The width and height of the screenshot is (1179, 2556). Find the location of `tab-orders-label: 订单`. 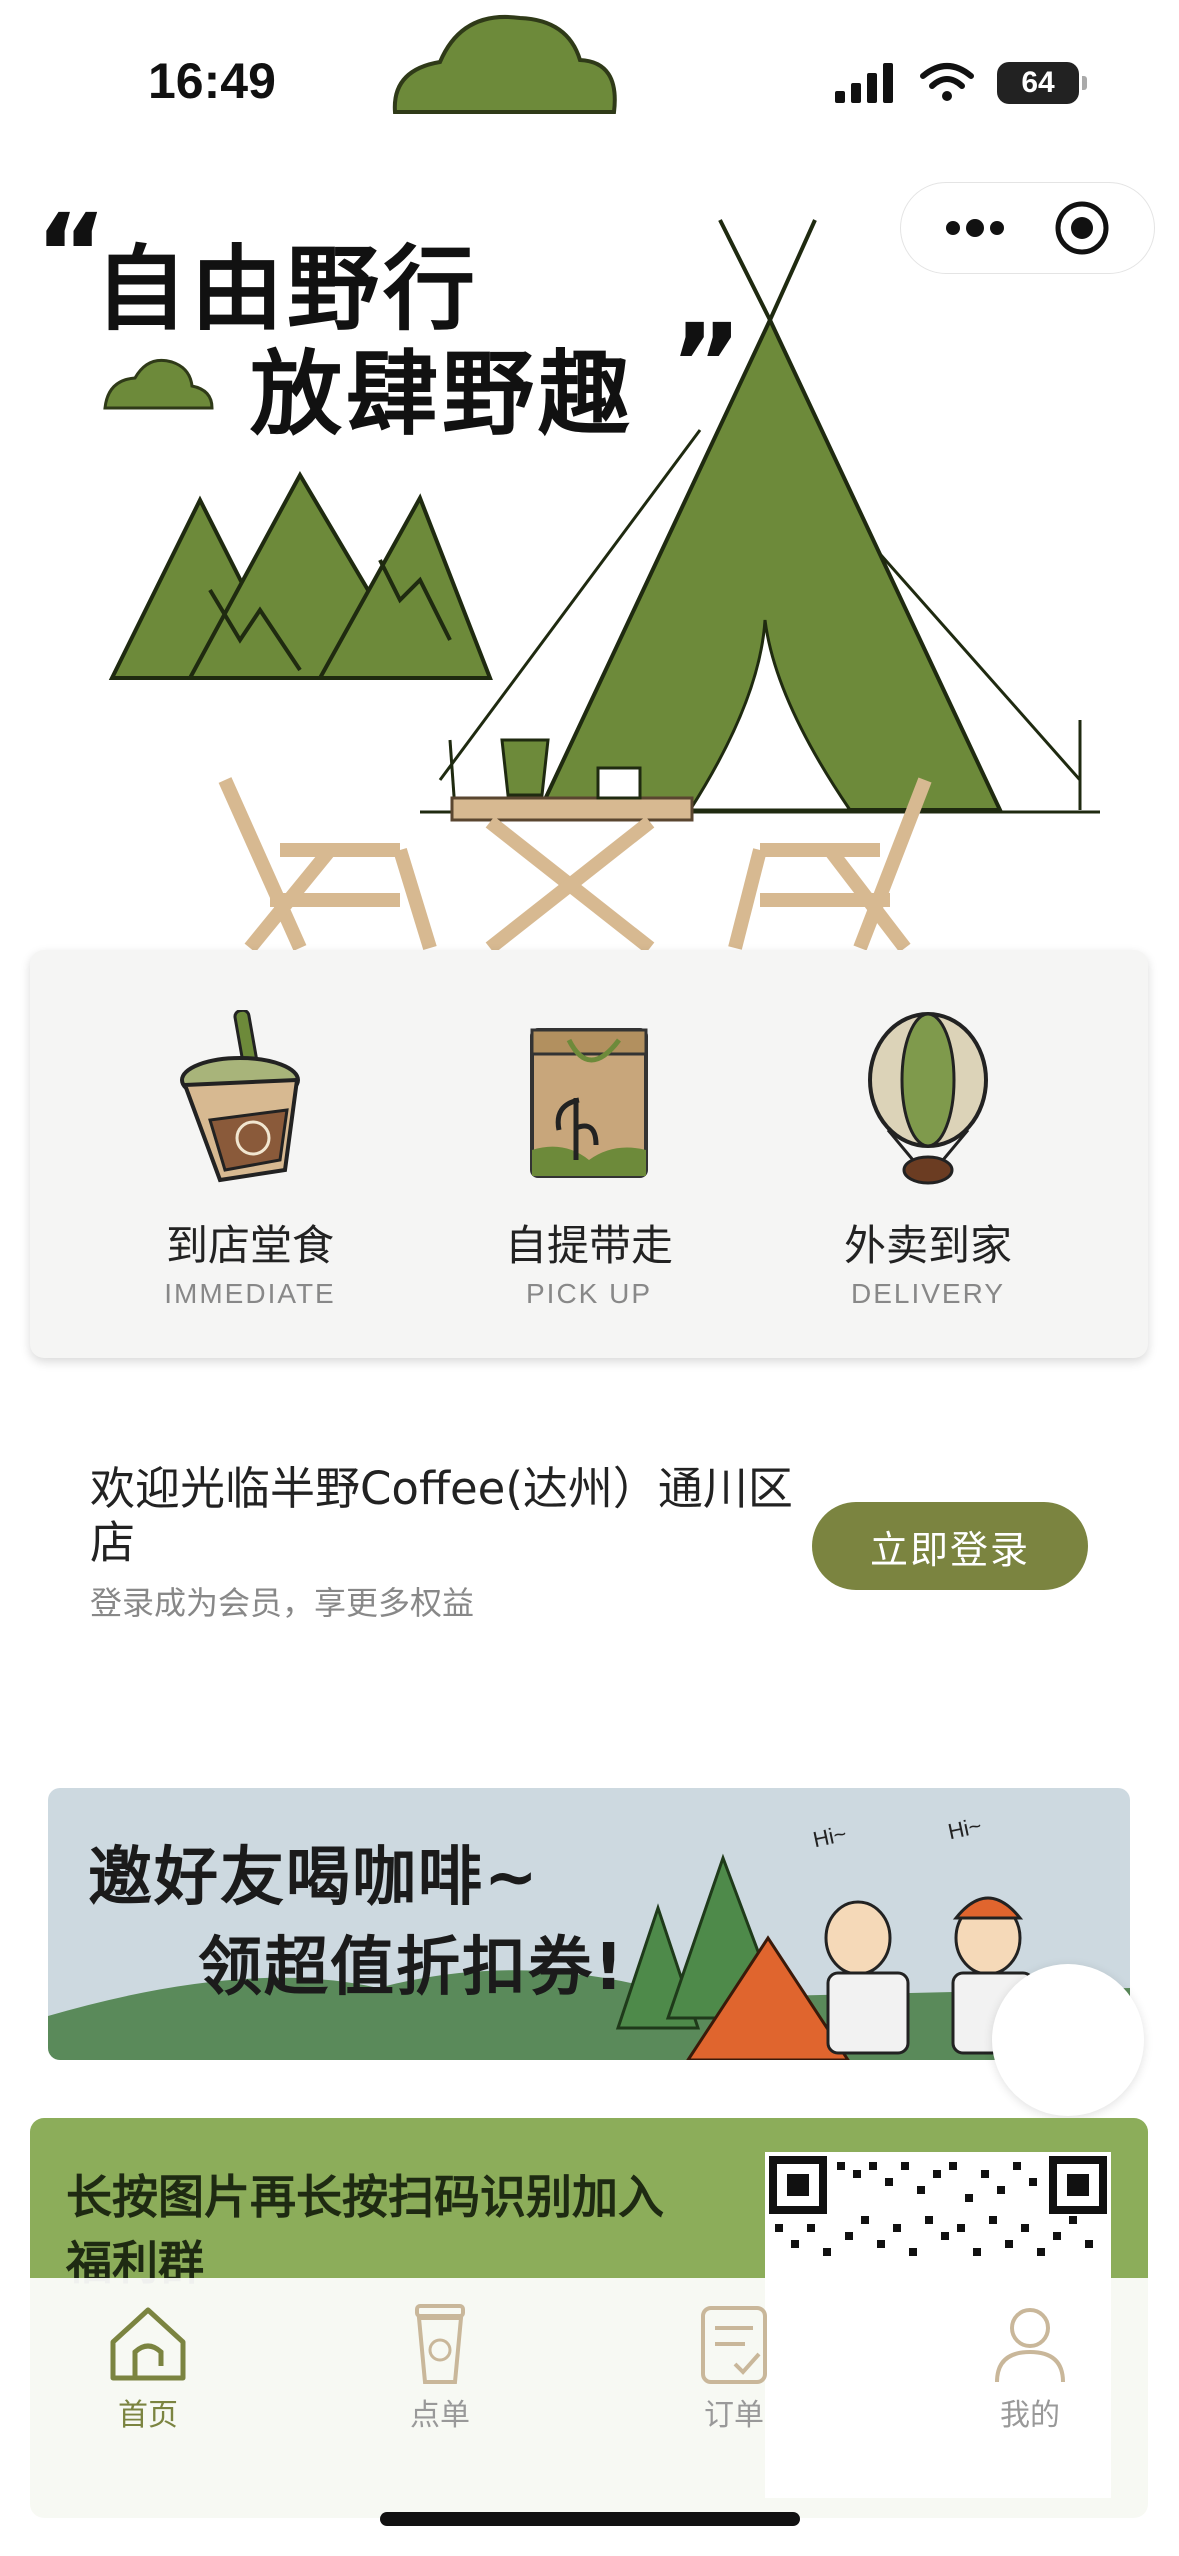

tab-orders-label: 订单 is located at coordinates (734, 2415).